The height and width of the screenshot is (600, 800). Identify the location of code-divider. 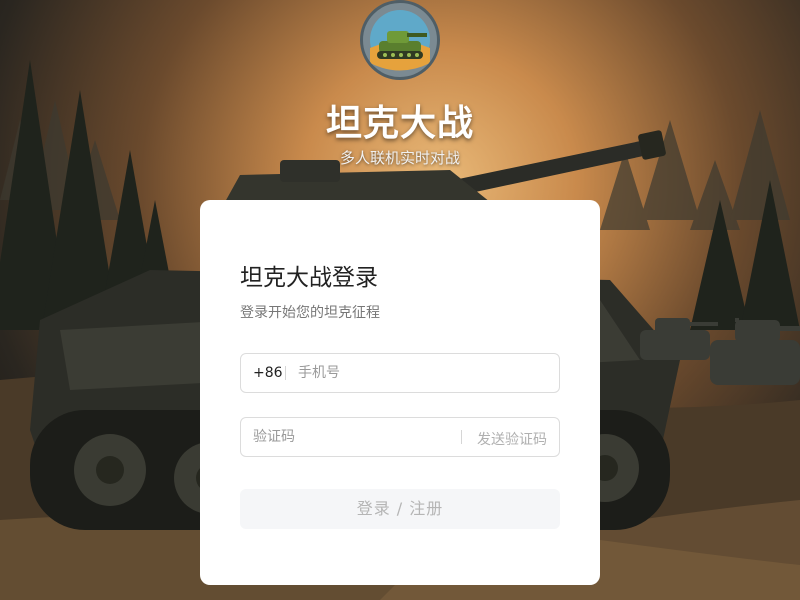
(461, 437).